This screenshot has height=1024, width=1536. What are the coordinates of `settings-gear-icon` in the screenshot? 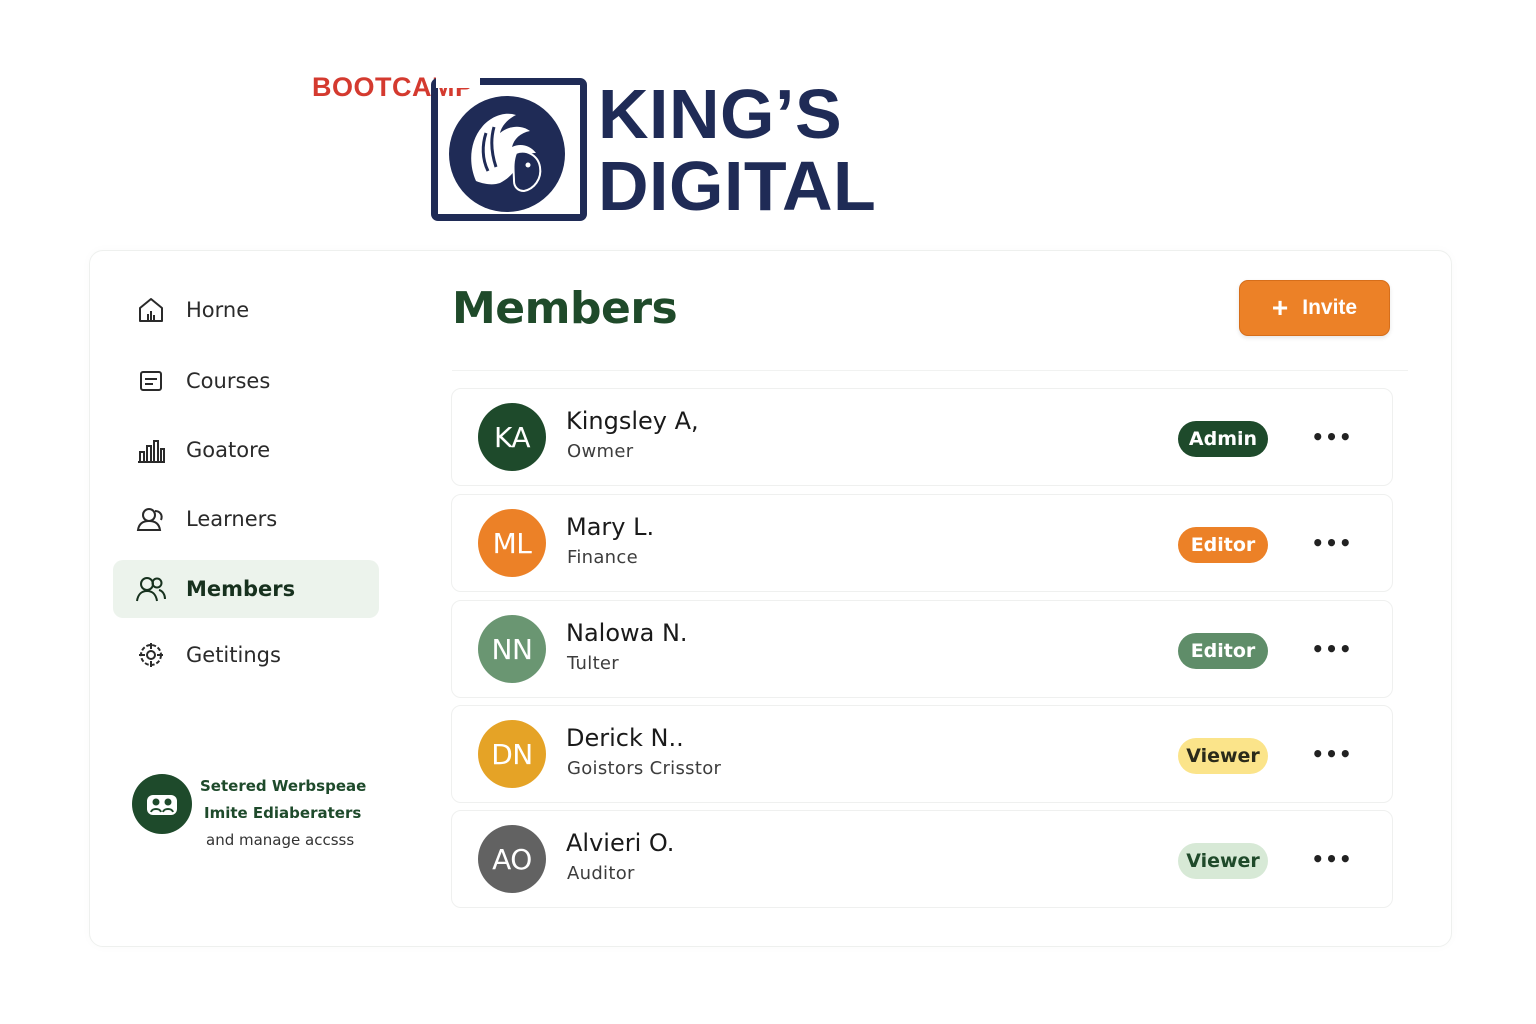 It's located at (151, 655).